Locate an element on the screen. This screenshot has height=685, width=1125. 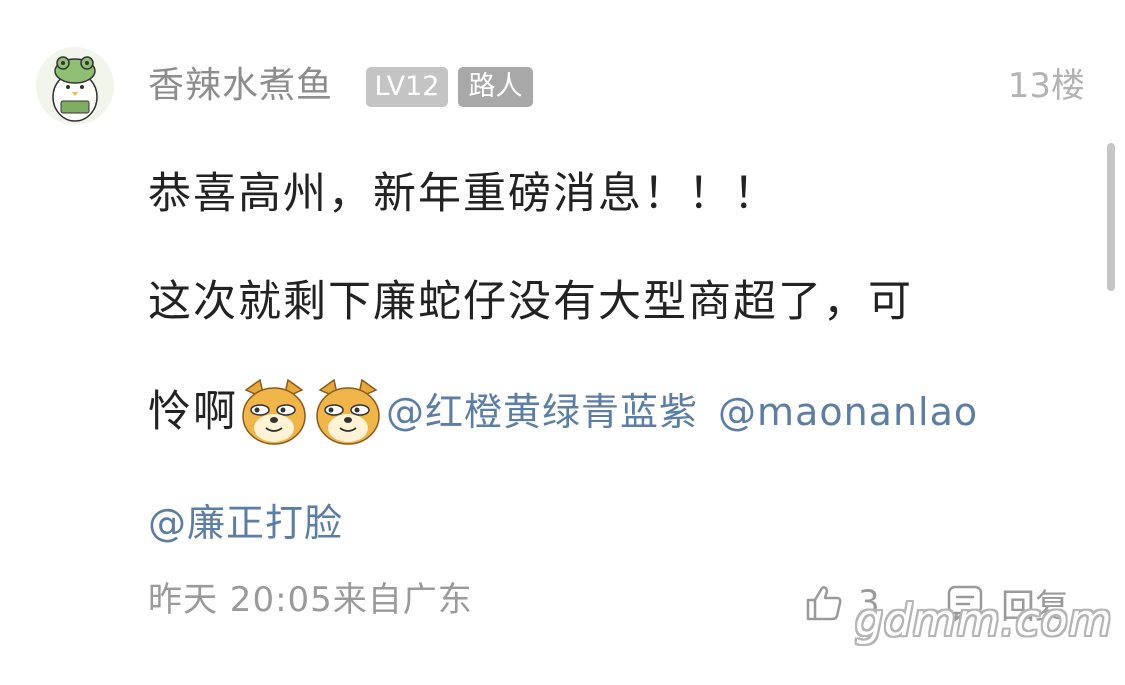
content-line: 恭喜高州，新年重磅消息！！！ is located at coordinates (463, 194).